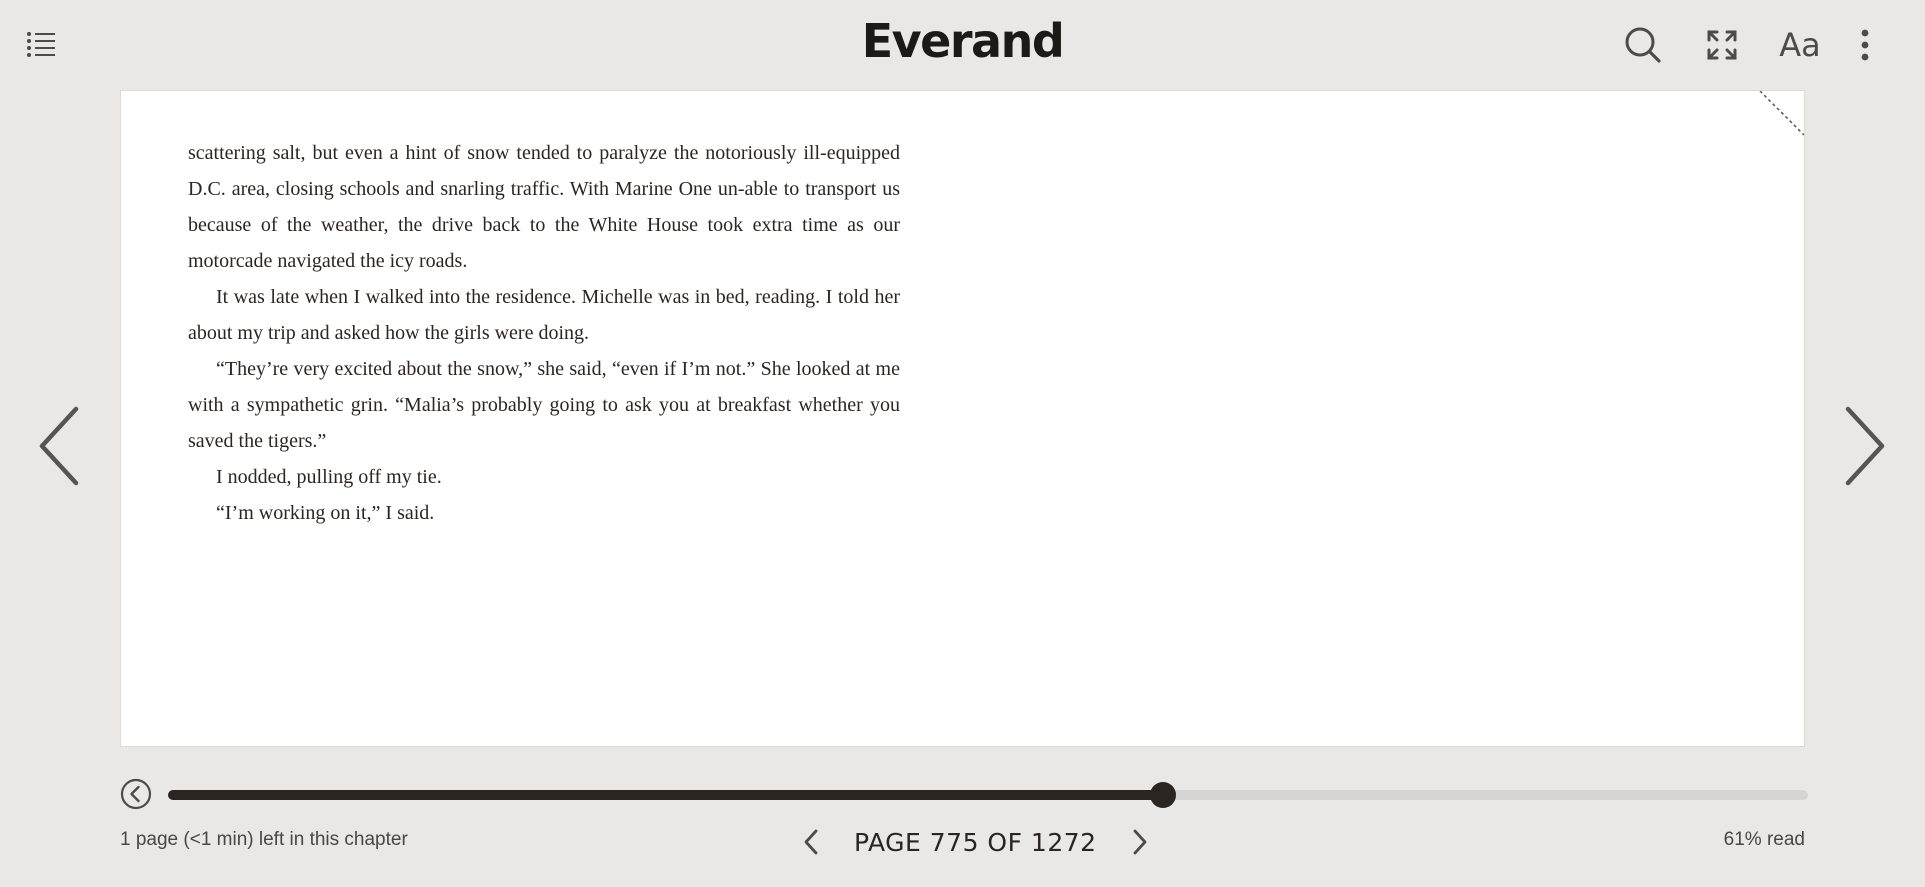 The width and height of the screenshot is (1925, 887). I want to click on paragraph: “I’m working on it,” I said., so click(325, 513).